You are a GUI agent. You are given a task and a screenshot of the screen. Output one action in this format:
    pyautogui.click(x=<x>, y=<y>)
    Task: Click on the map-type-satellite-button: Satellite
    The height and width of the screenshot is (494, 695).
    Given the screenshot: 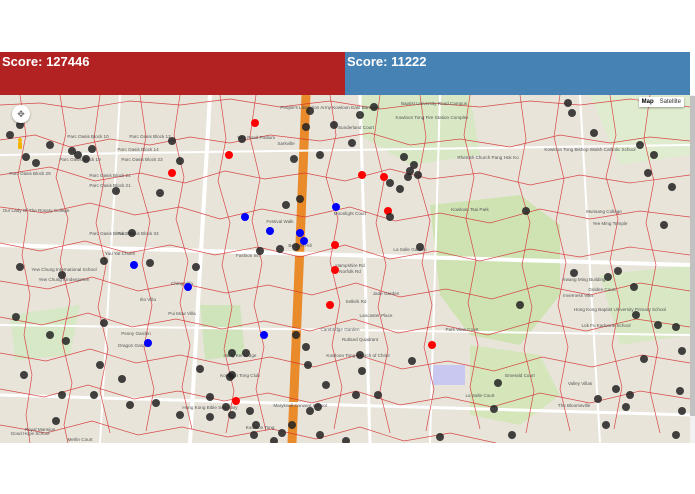 What is the action you would take?
    pyautogui.click(x=670, y=102)
    